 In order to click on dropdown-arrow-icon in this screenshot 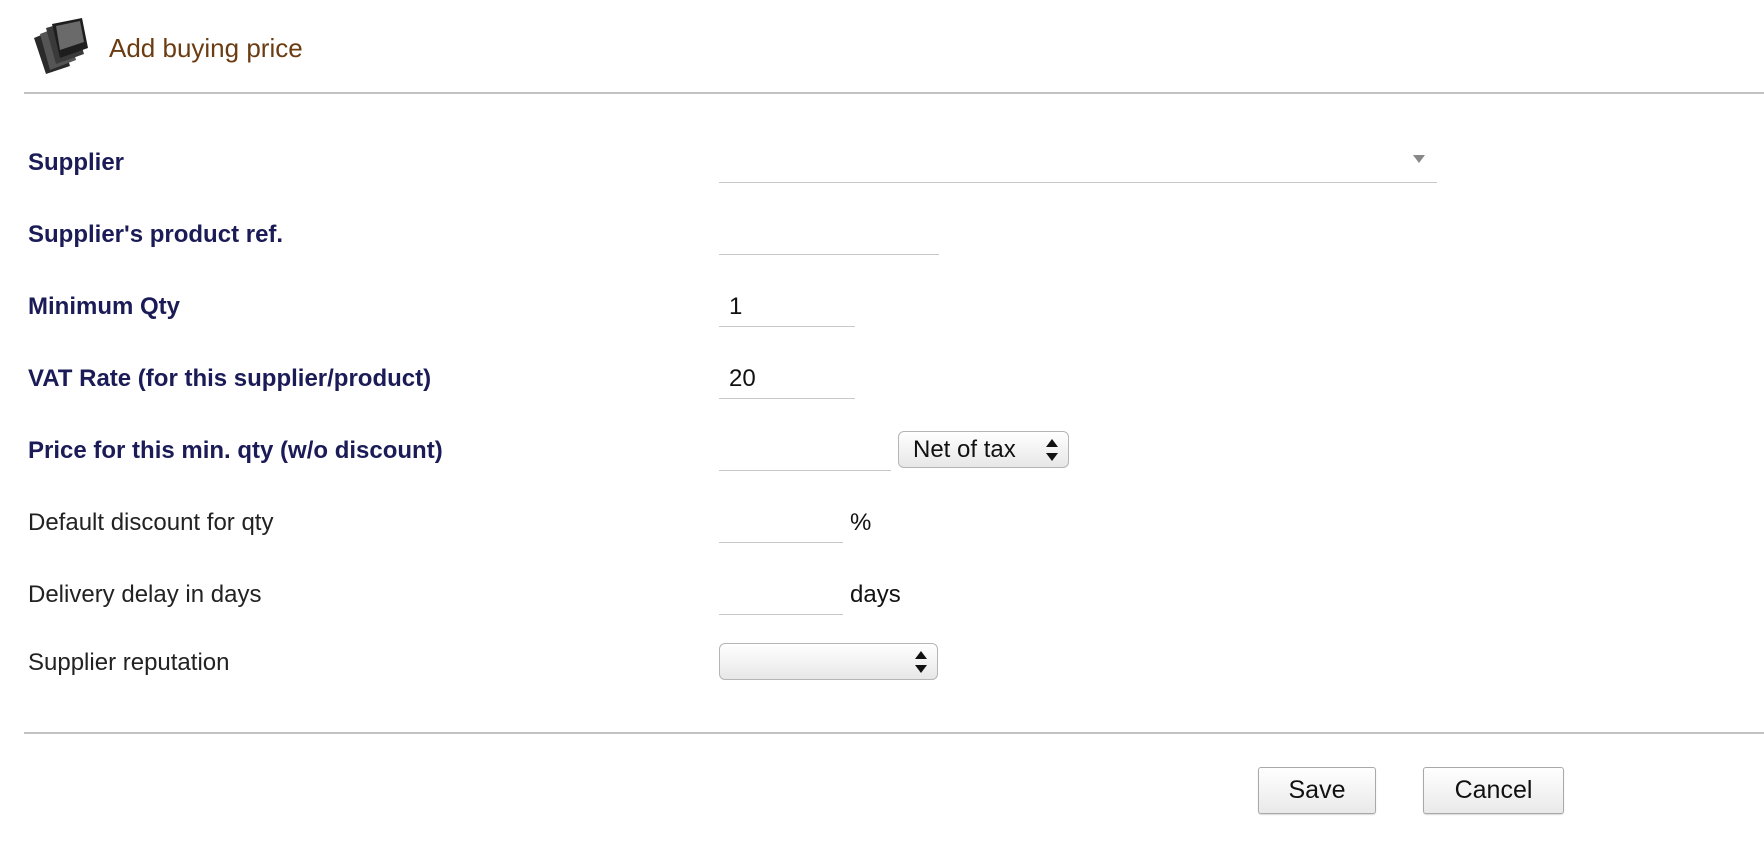, I will do `click(1419, 159)`.